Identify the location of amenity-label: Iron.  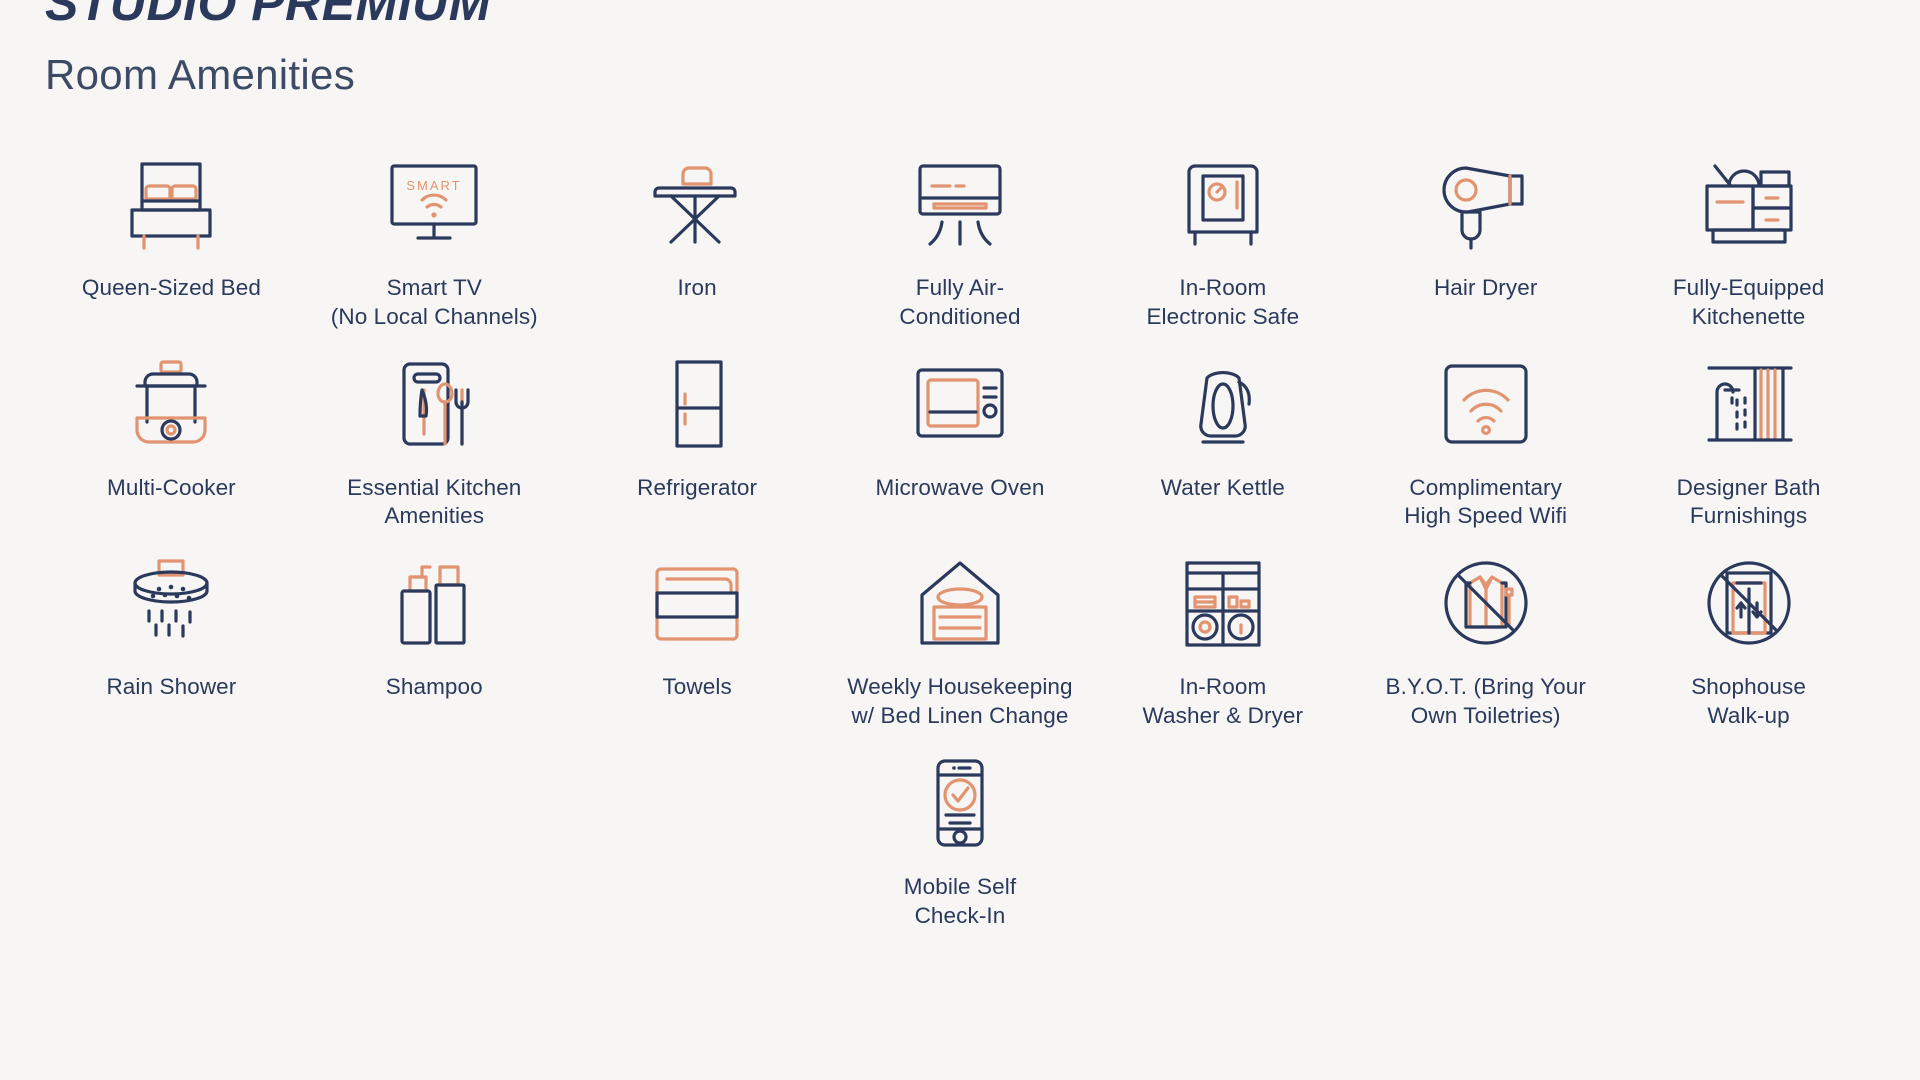
(697, 287).